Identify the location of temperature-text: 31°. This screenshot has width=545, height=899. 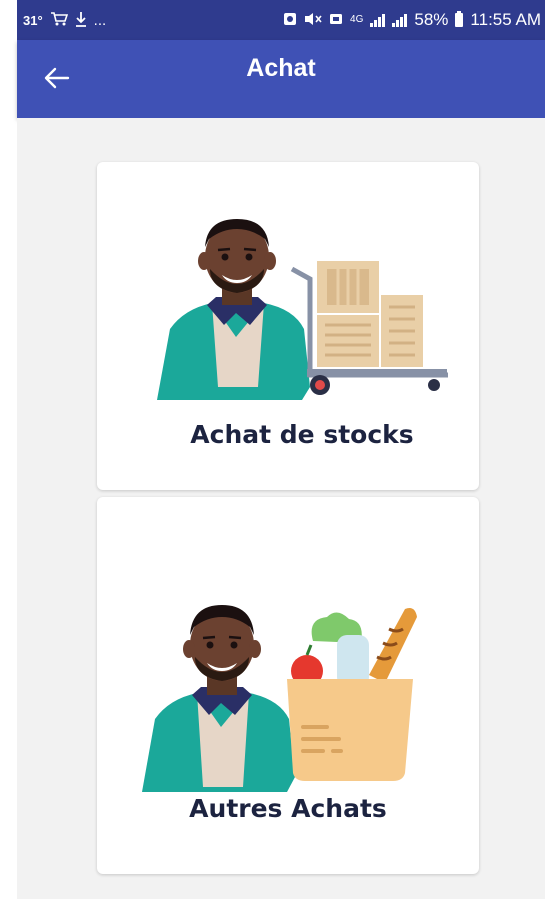
(33, 20).